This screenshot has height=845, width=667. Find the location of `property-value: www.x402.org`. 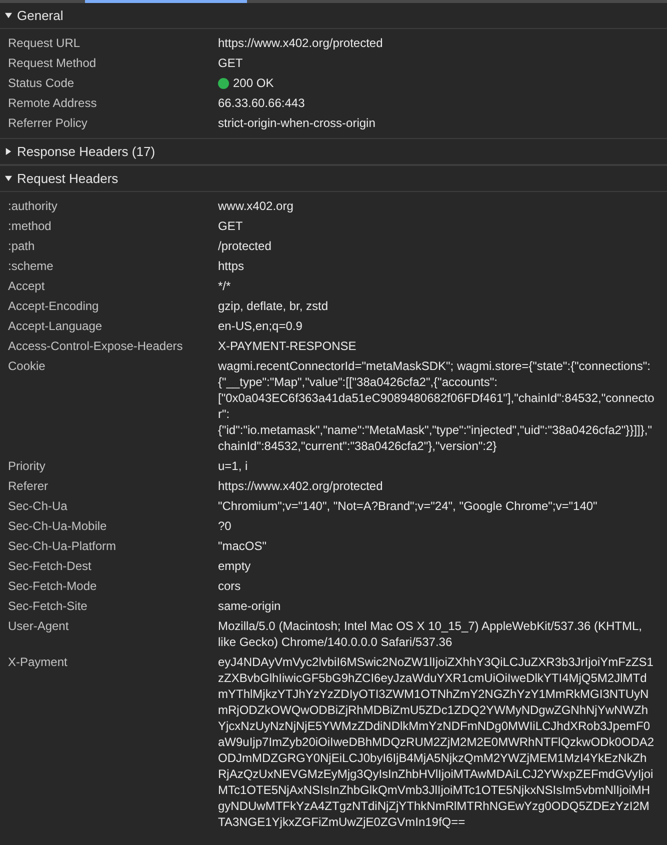

property-value: www.x402.org is located at coordinates (256, 206).